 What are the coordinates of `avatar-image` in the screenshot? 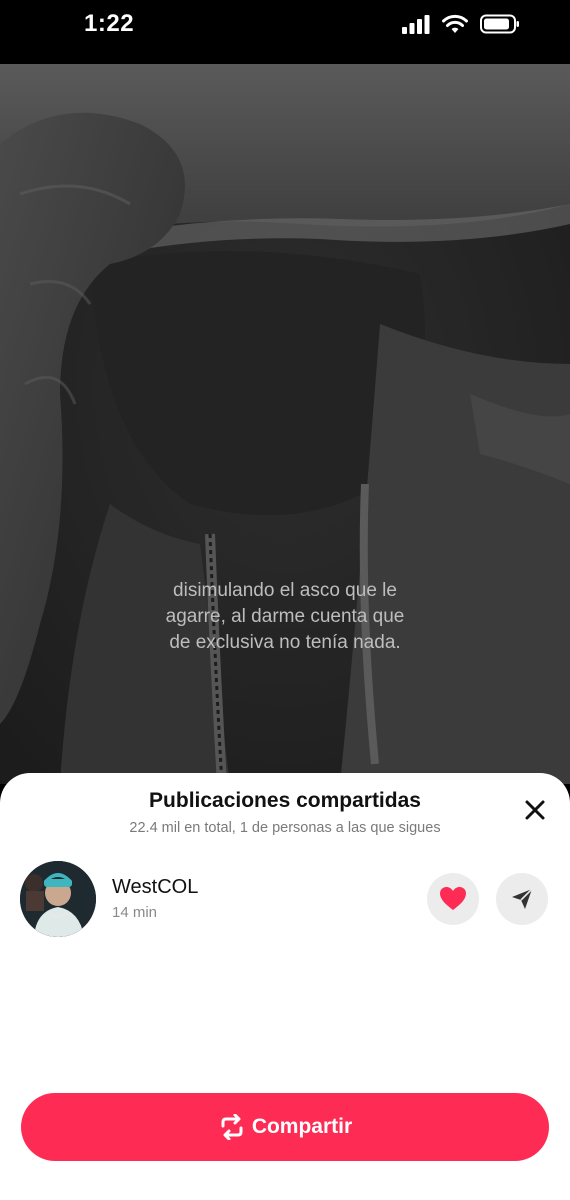 It's located at (58, 899).